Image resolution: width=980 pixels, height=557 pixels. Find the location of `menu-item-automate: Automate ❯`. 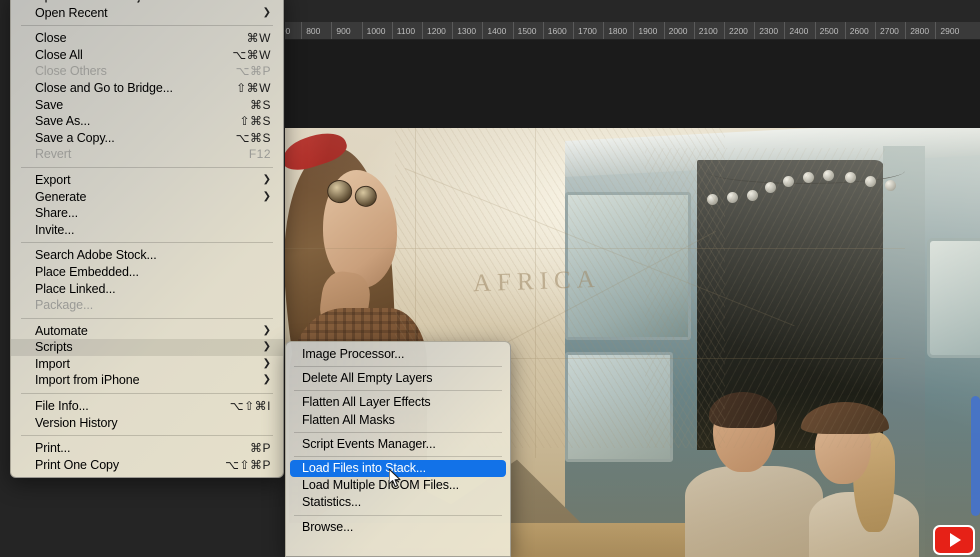

menu-item-automate: Automate ❯ is located at coordinates (147, 331).